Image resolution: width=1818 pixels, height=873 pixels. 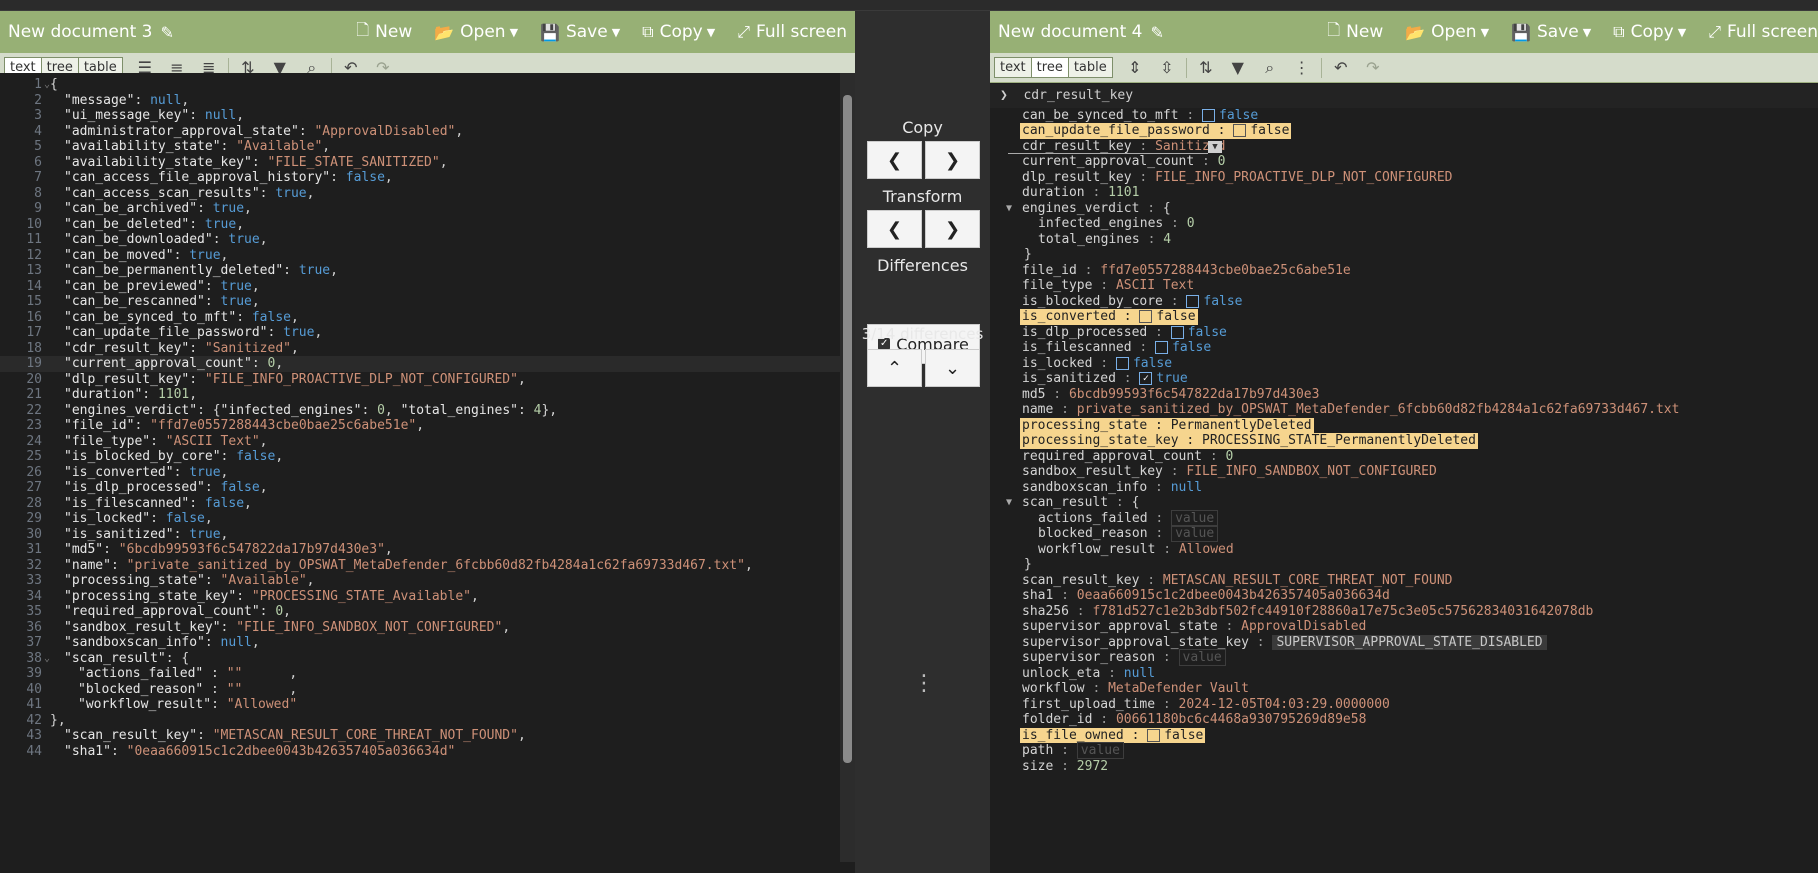 What do you see at coordinates (1124, 333) in the screenshot?
I see `tree-node: is_dlp_processed : false` at bounding box center [1124, 333].